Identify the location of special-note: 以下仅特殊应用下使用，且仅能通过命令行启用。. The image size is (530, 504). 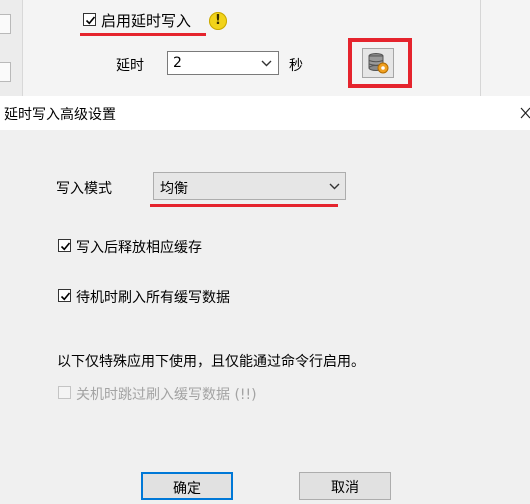
(211, 362).